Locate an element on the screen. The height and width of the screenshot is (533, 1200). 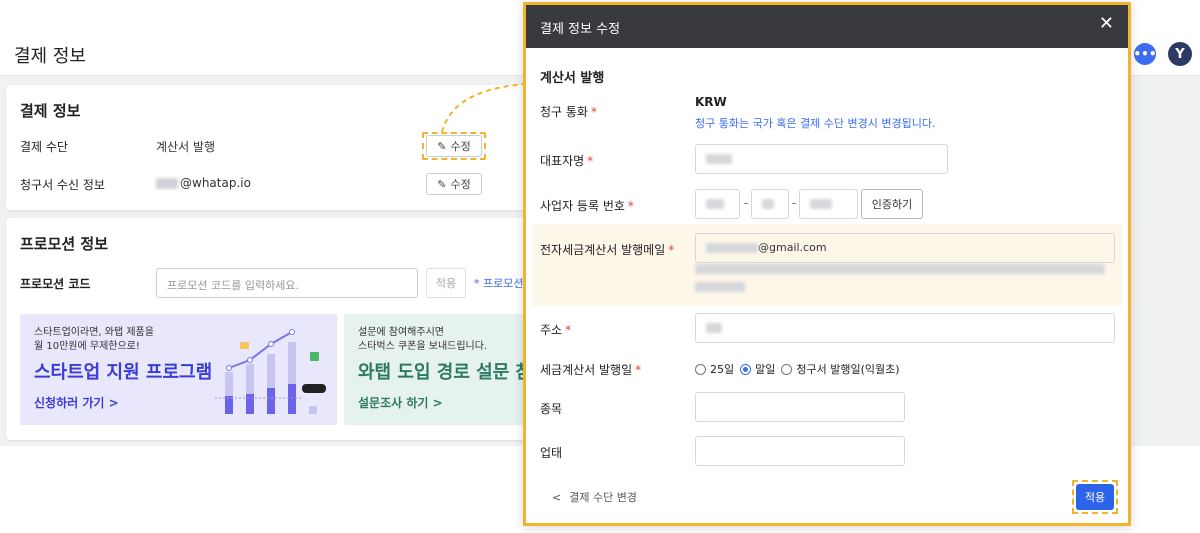
growth-chart-illustration is located at coordinates (270, 371).